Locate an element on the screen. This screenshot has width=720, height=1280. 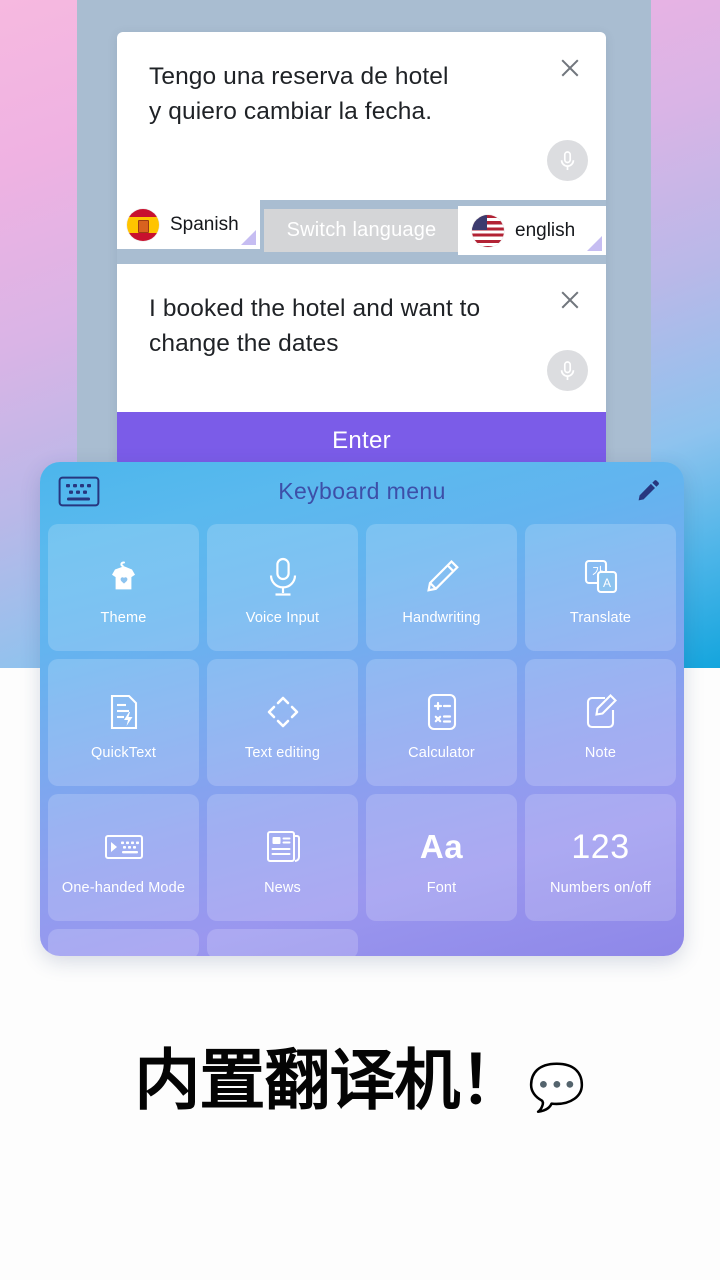
menu-tile-label: Handwriting is located at coordinates (441, 617).